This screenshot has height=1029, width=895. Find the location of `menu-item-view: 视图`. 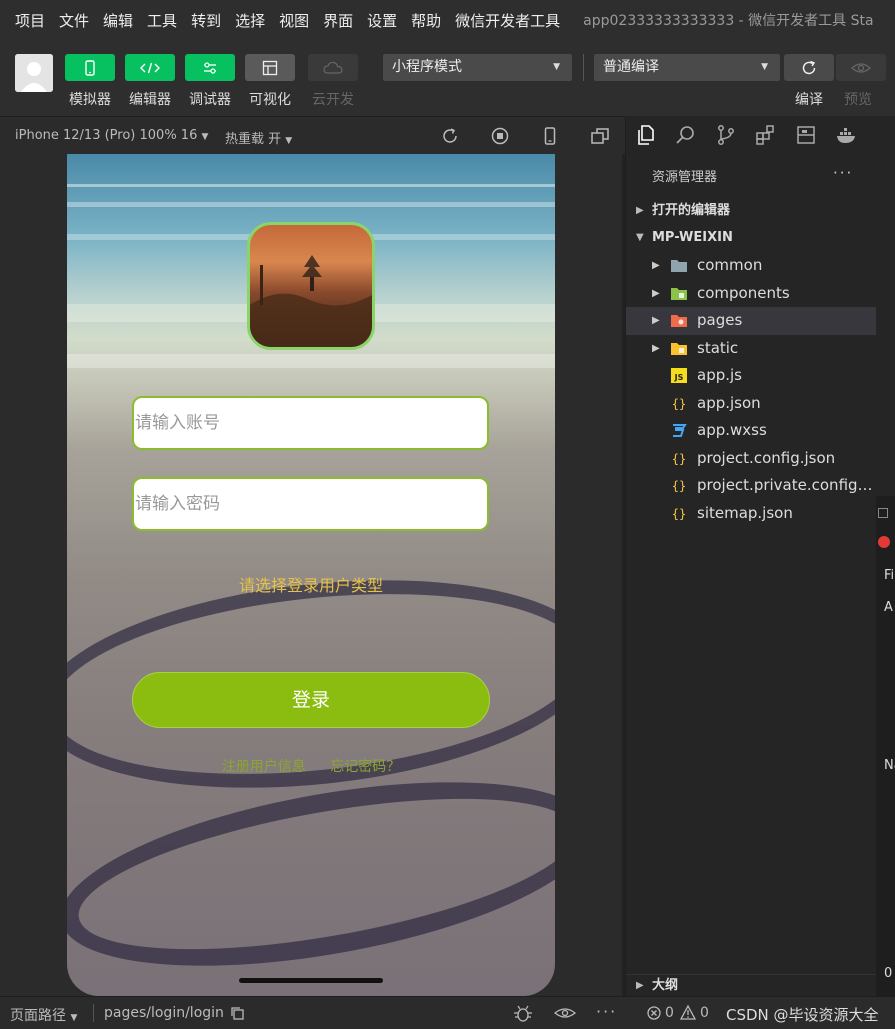

menu-item-view: 视图 is located at coordinates (294, 20).